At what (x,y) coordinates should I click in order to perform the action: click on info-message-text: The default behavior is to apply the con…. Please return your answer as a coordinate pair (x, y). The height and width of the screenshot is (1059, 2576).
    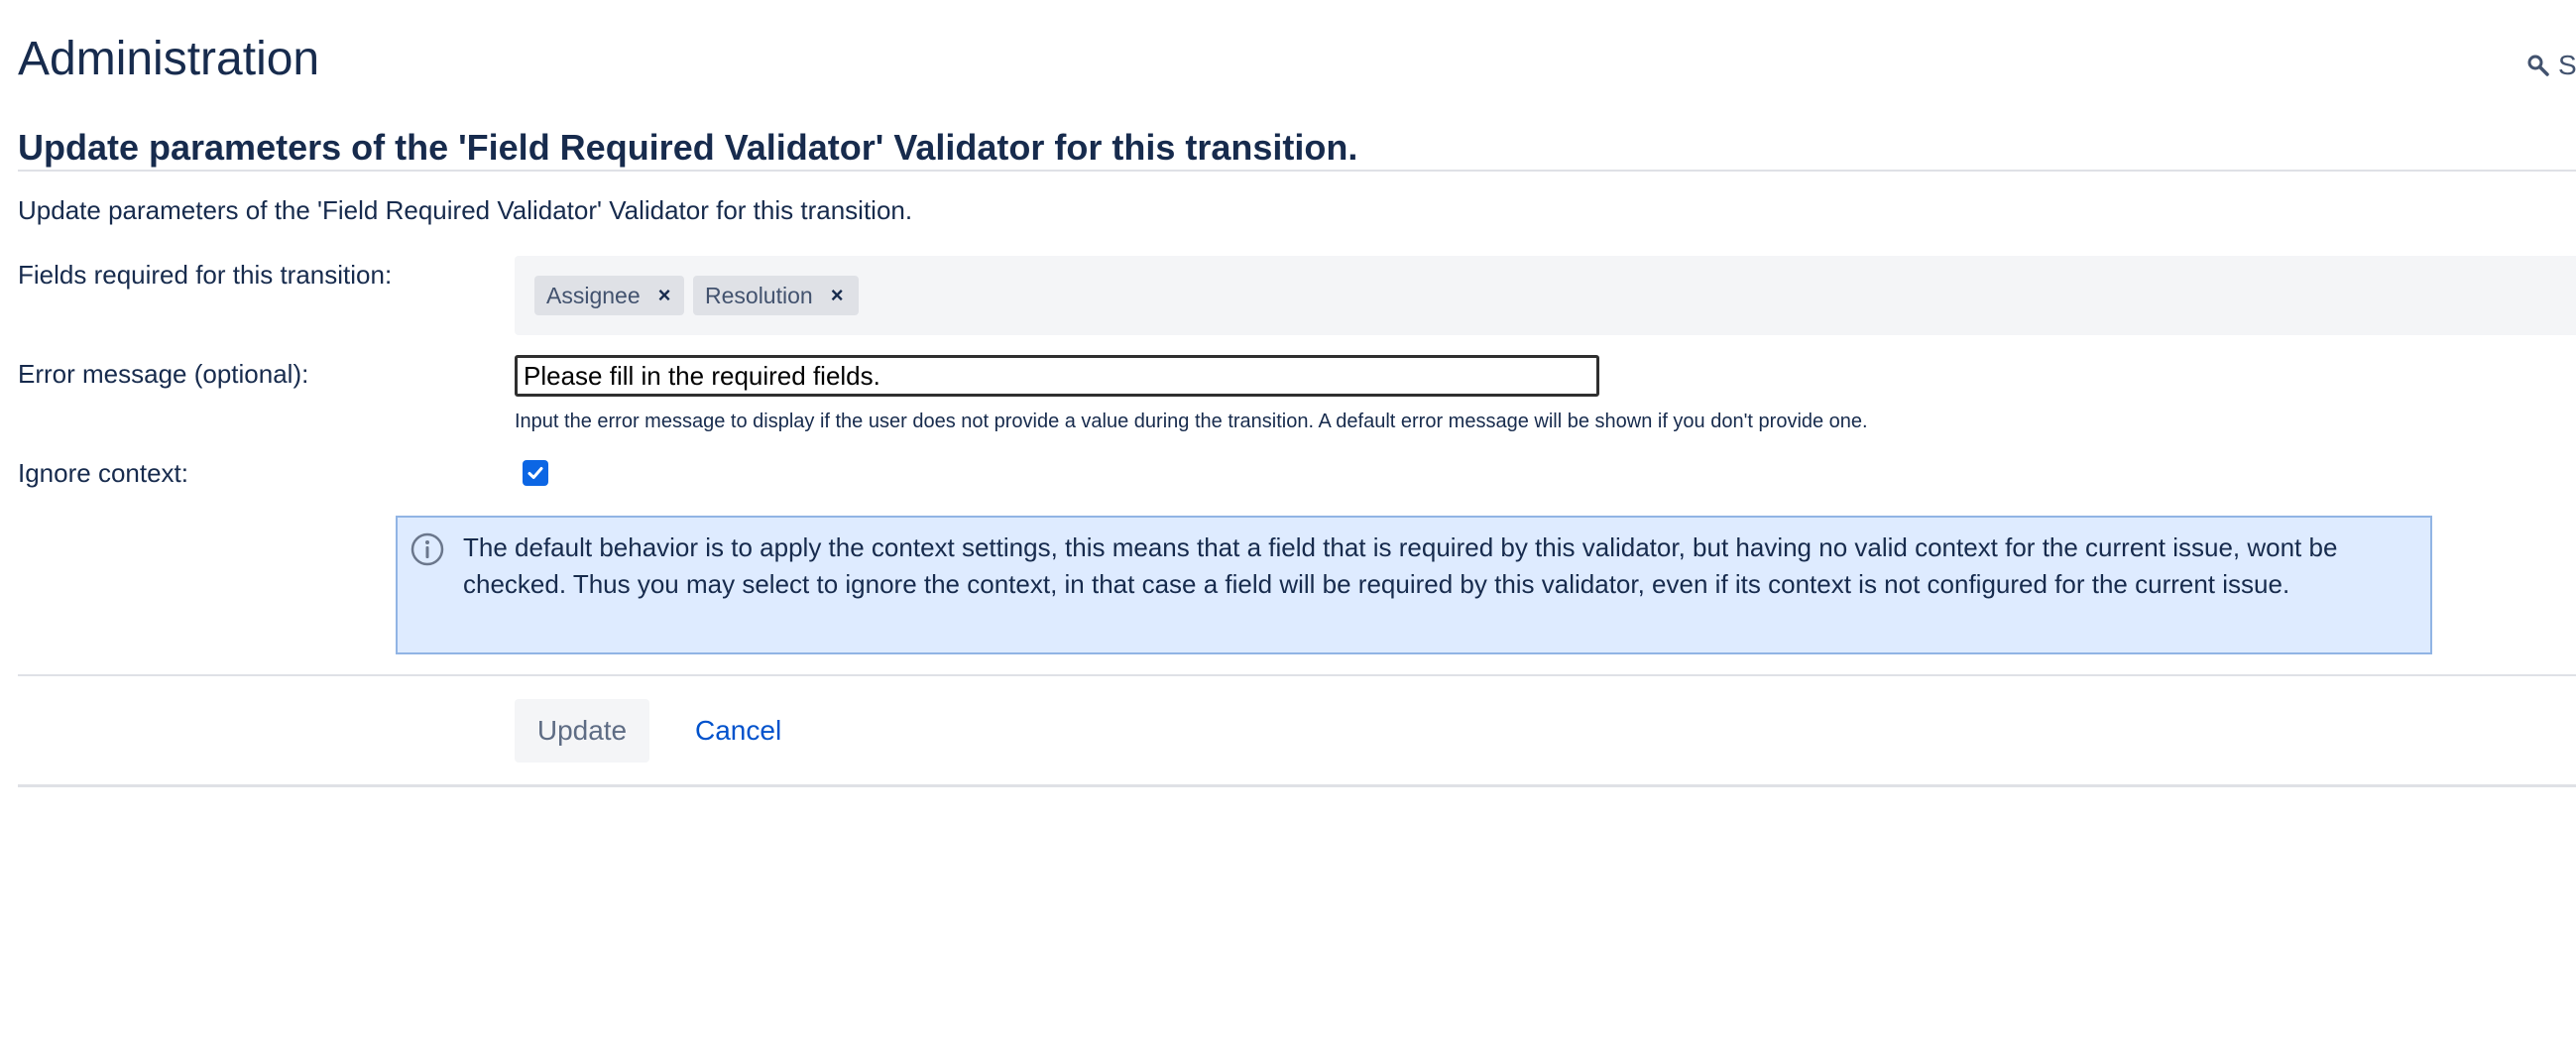
    Looking at the image, I should click on (1400, 565).